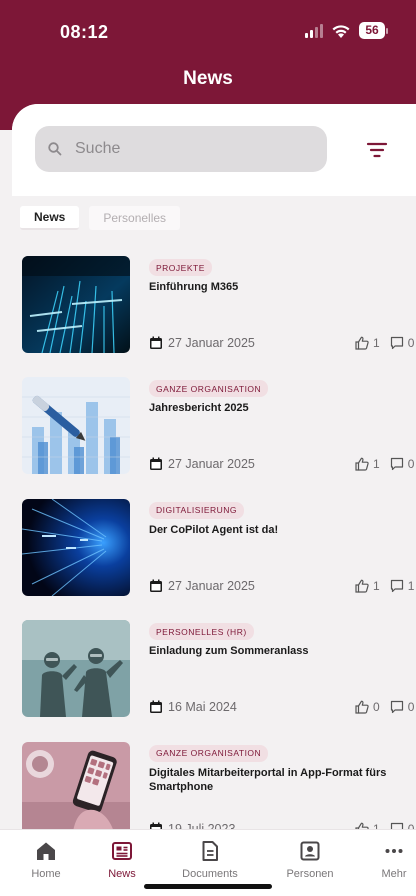 The height and width of the screenshot is (896, 416). Describe the element at coordinates (411, 585) in the screenshot. I see `comment-count: 1` at that location.